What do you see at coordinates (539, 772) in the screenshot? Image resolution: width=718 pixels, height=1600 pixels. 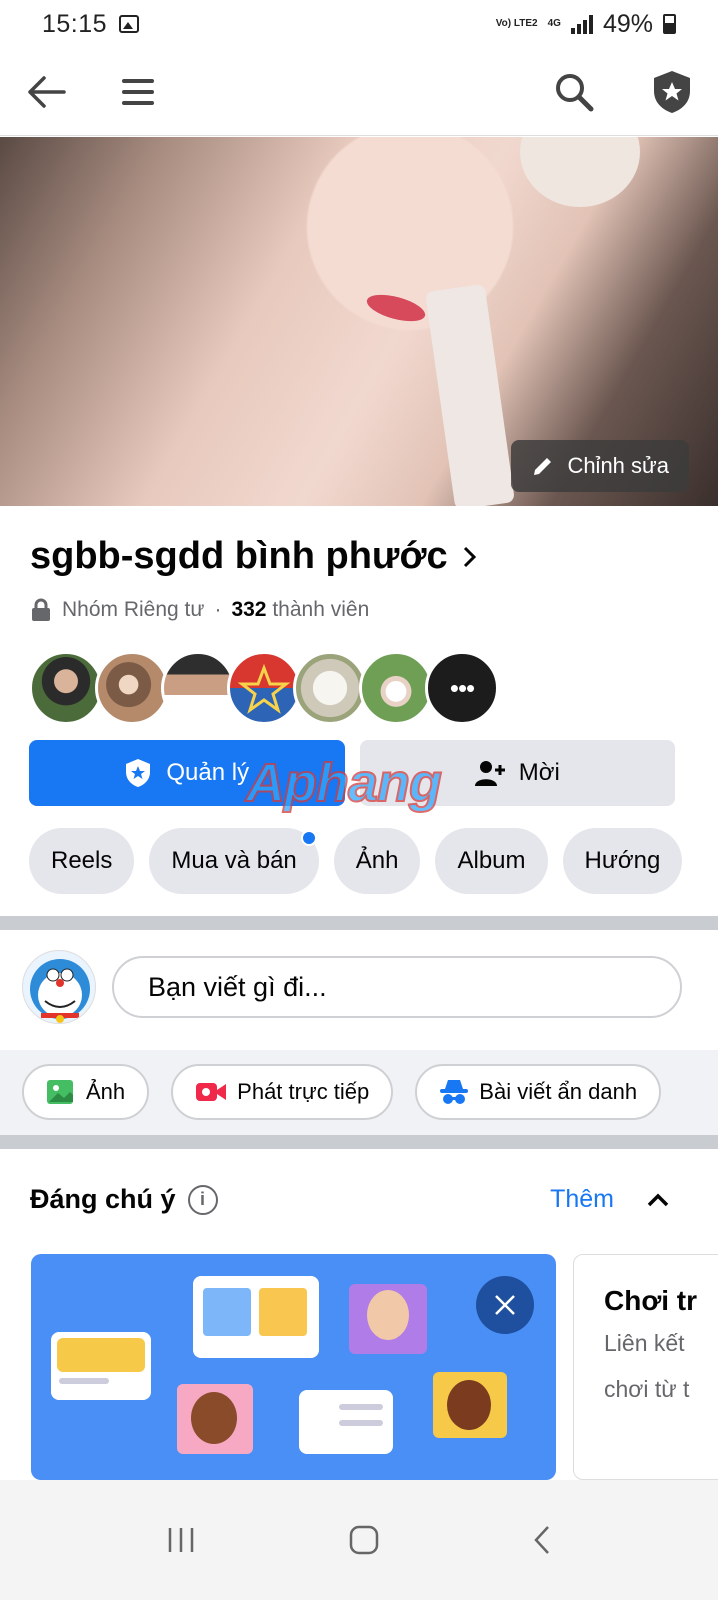 I see `invite-label: Mời` at bounding box center [539, 772].